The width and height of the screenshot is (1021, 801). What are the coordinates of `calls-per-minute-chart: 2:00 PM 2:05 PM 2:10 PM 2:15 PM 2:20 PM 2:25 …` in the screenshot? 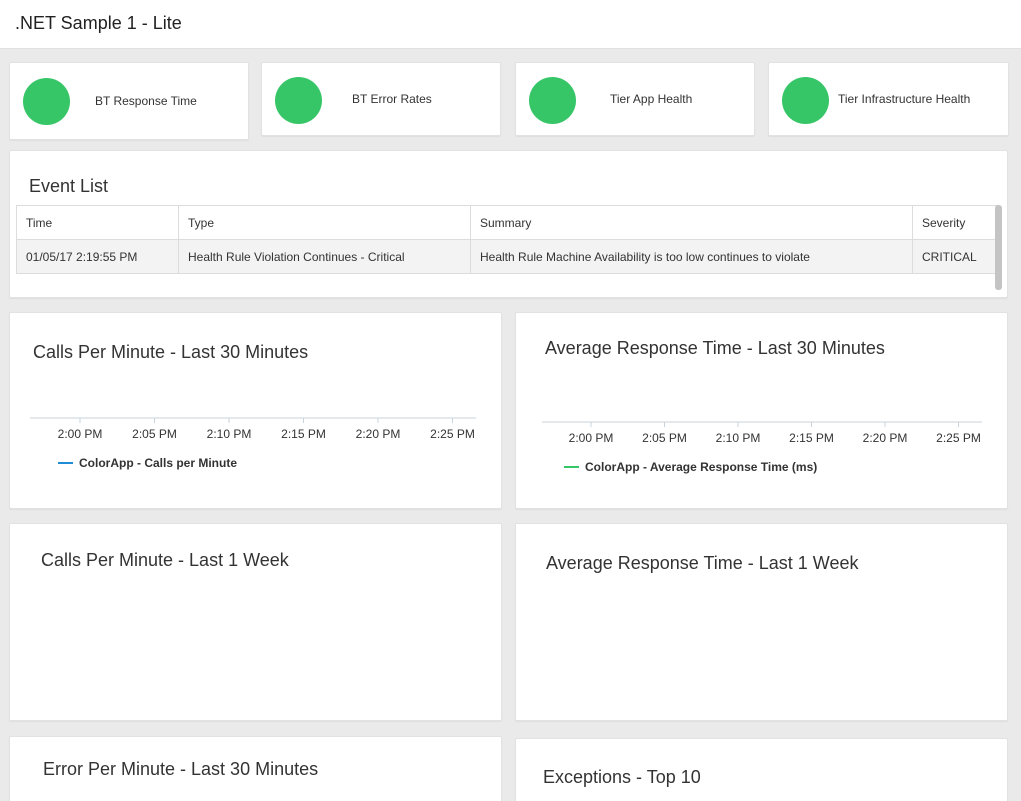 It's located at (253, 443).